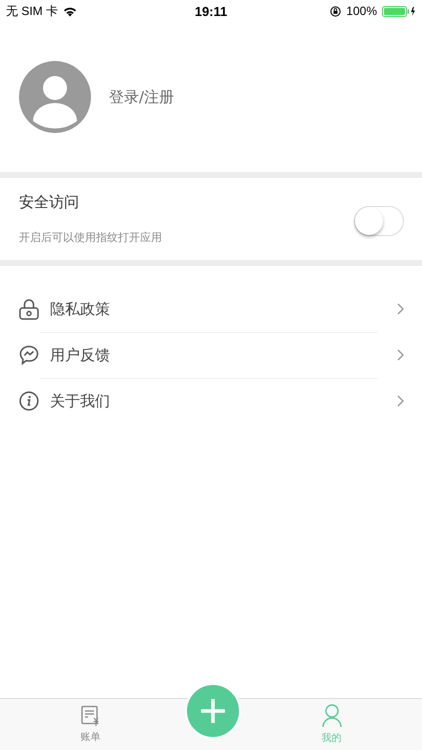 This screenshot has width=422, height=750. Describe the element at coordinates (90, 237) in the screenshot. I see `security-hint: 开启后可以使用指纹打开应用` at that location.